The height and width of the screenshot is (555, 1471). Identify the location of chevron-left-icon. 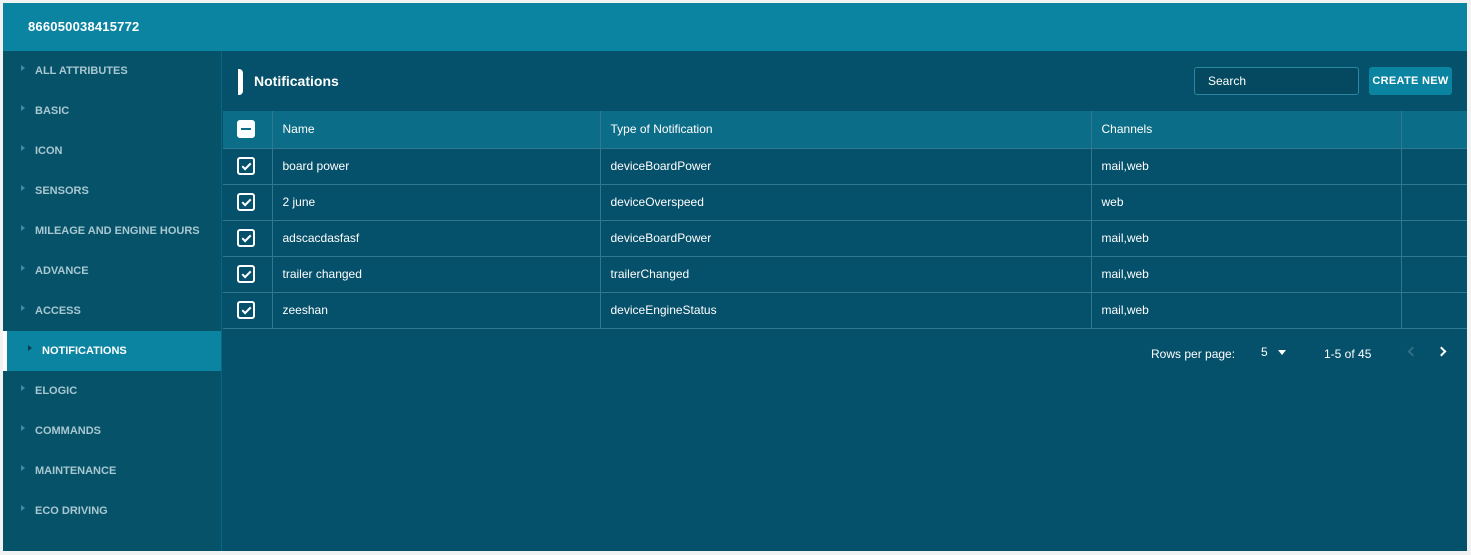
(1412, 351).